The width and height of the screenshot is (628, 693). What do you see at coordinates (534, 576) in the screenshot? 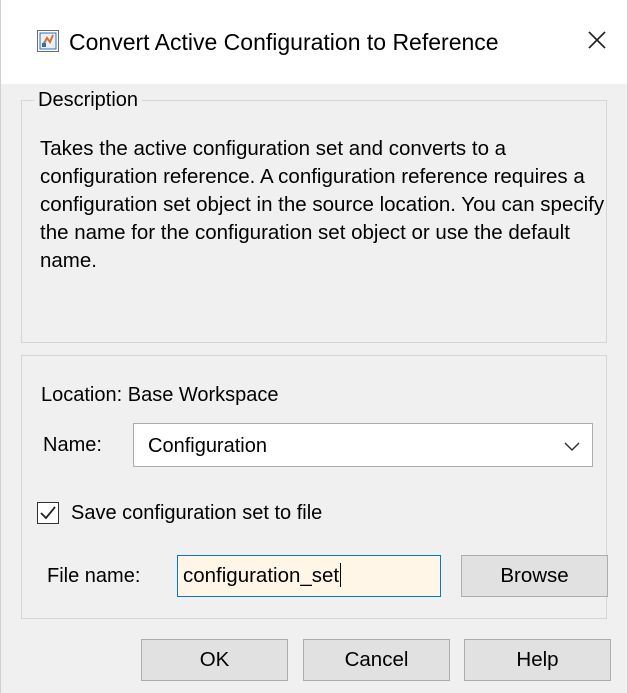
I see `browse-button: Browse` at bounding box center [534, 576].